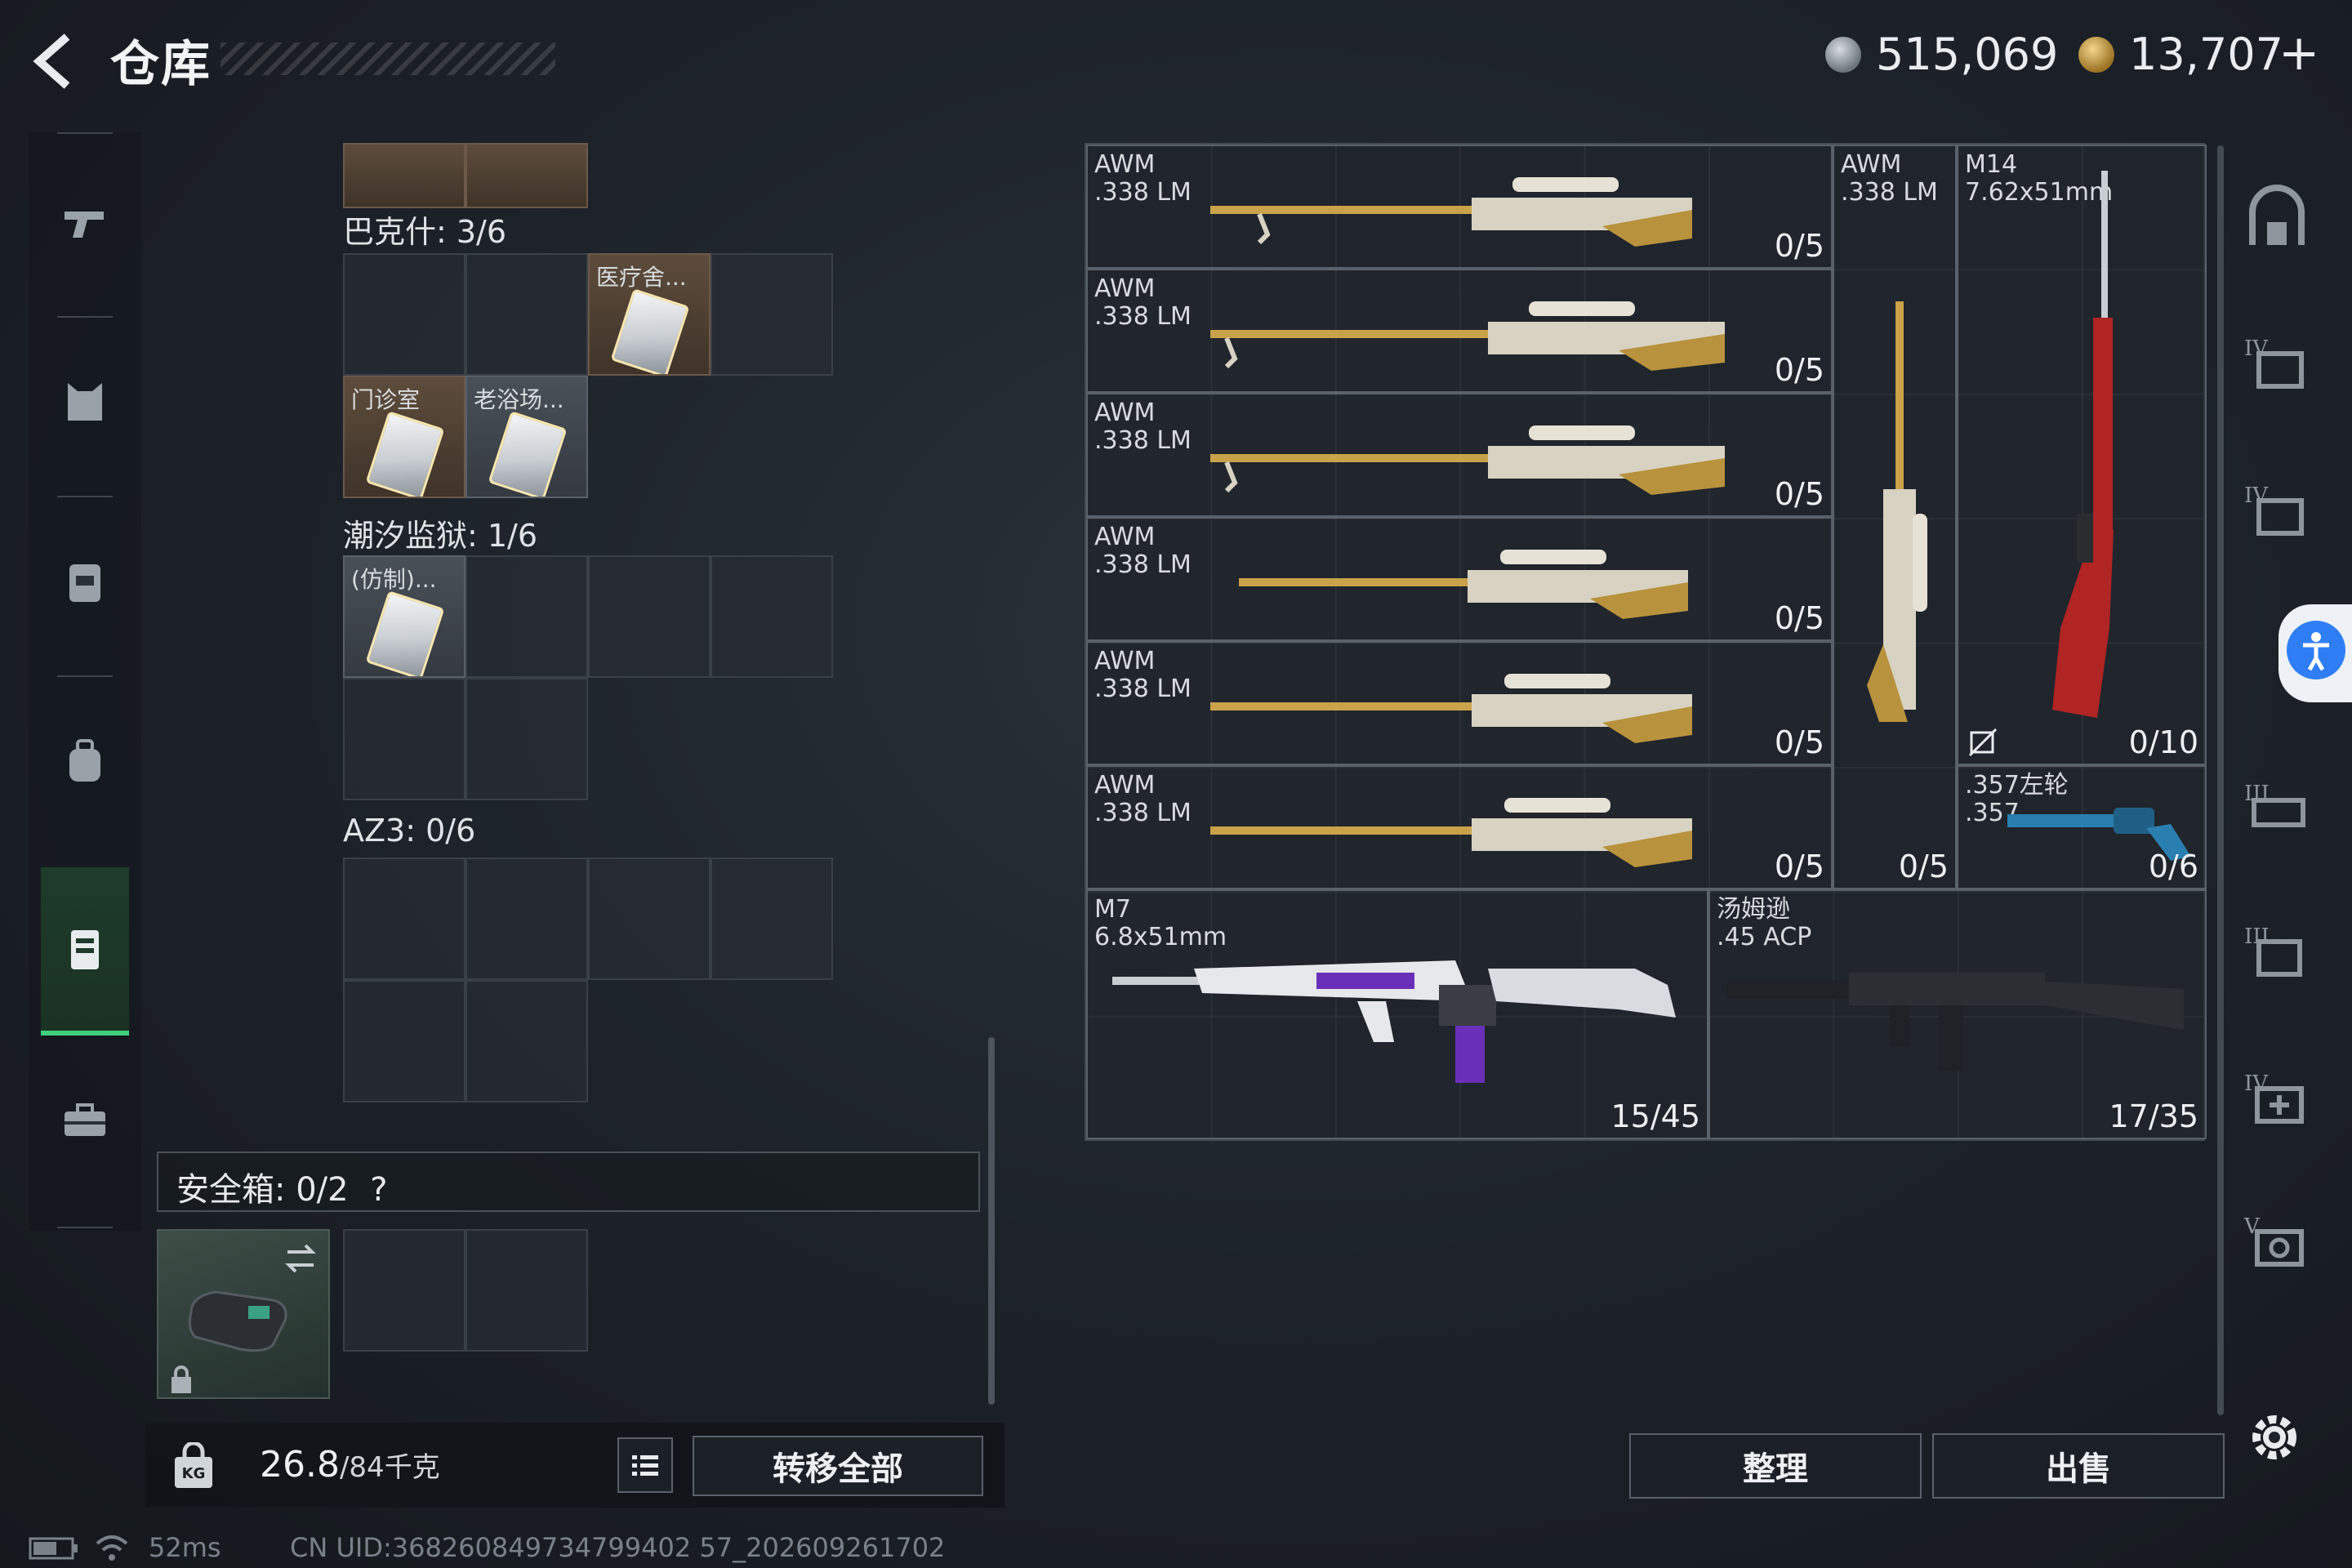 Image resolution: width=2352 pixels, height=1568 pixels. I want to click on nav-vest, so click(85, 581).